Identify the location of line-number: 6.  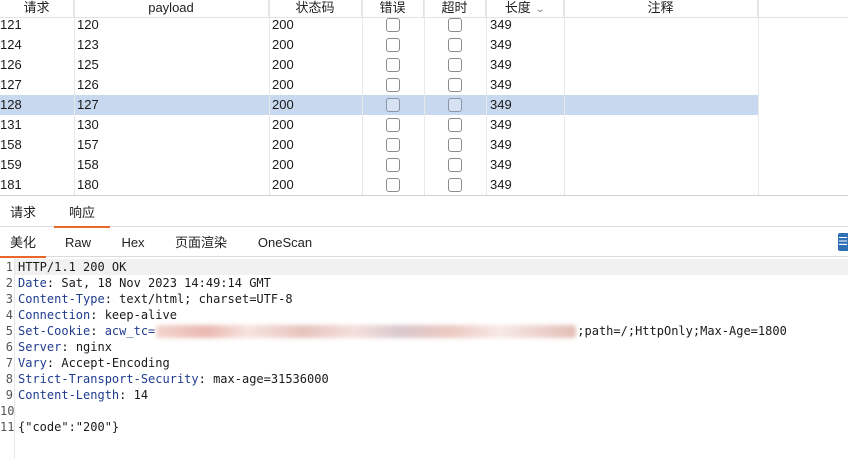
(9, 347).